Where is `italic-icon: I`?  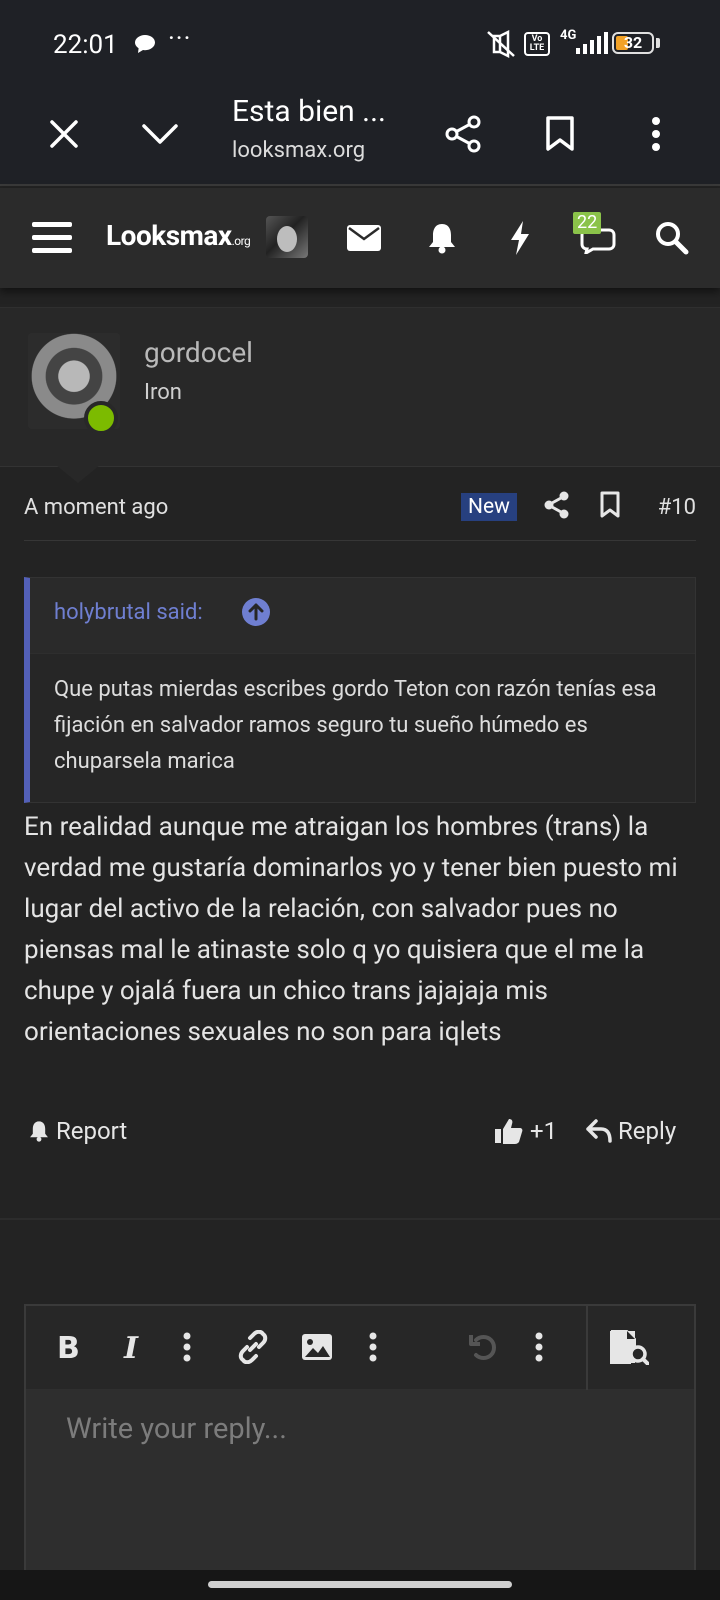
italic-icon: I is located at coordinates (133, 1347).